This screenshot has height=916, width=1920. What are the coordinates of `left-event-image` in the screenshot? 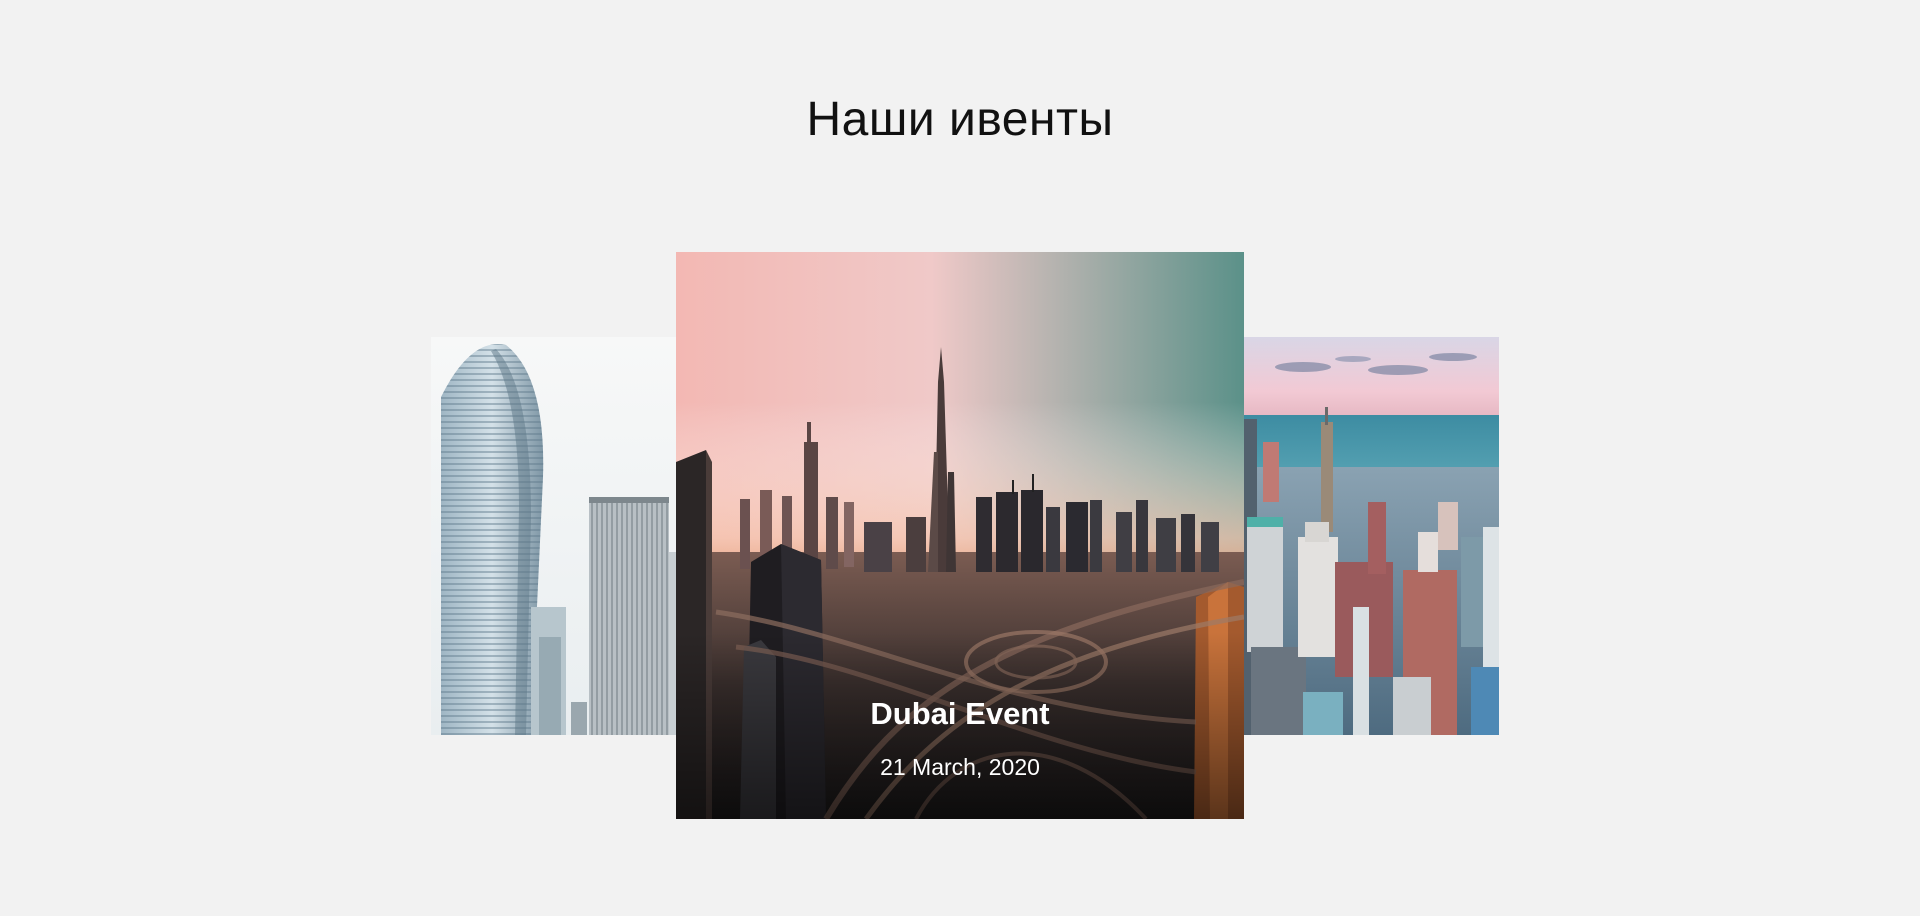 It's located at (553, 536).